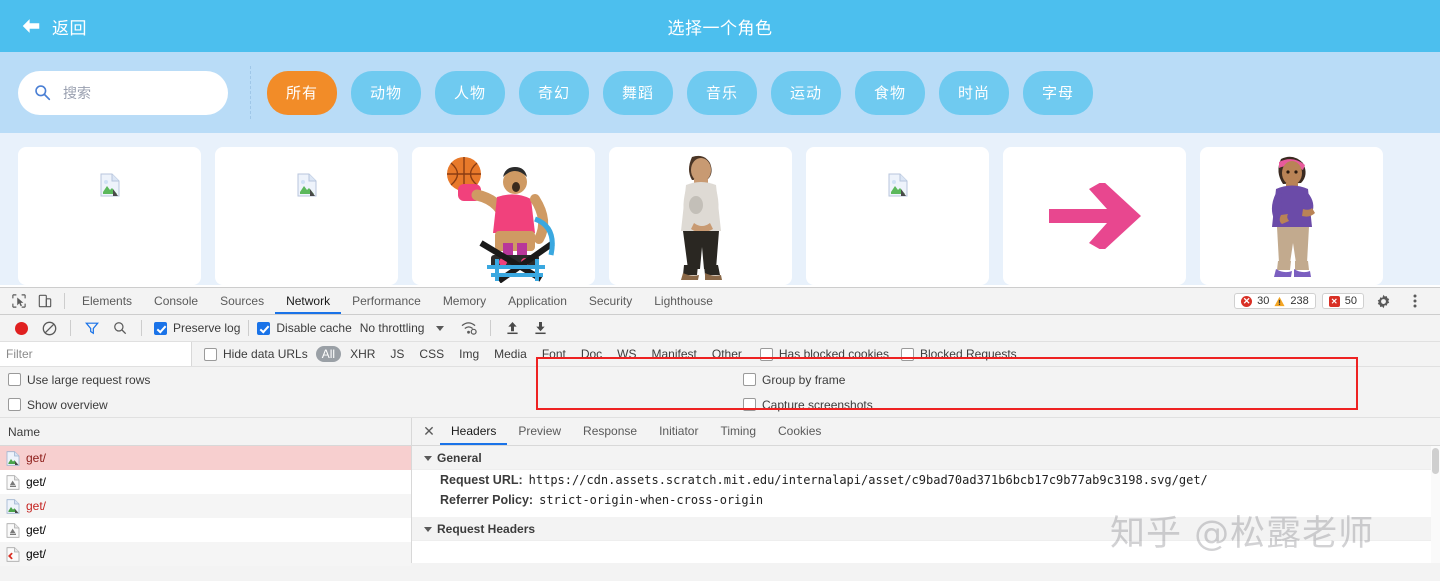 This screenshot has height=581, width=1440. Describe the element at coordinates (539, 431) in the screenshot. I see `detail-tab-preview: Preview` at that location.